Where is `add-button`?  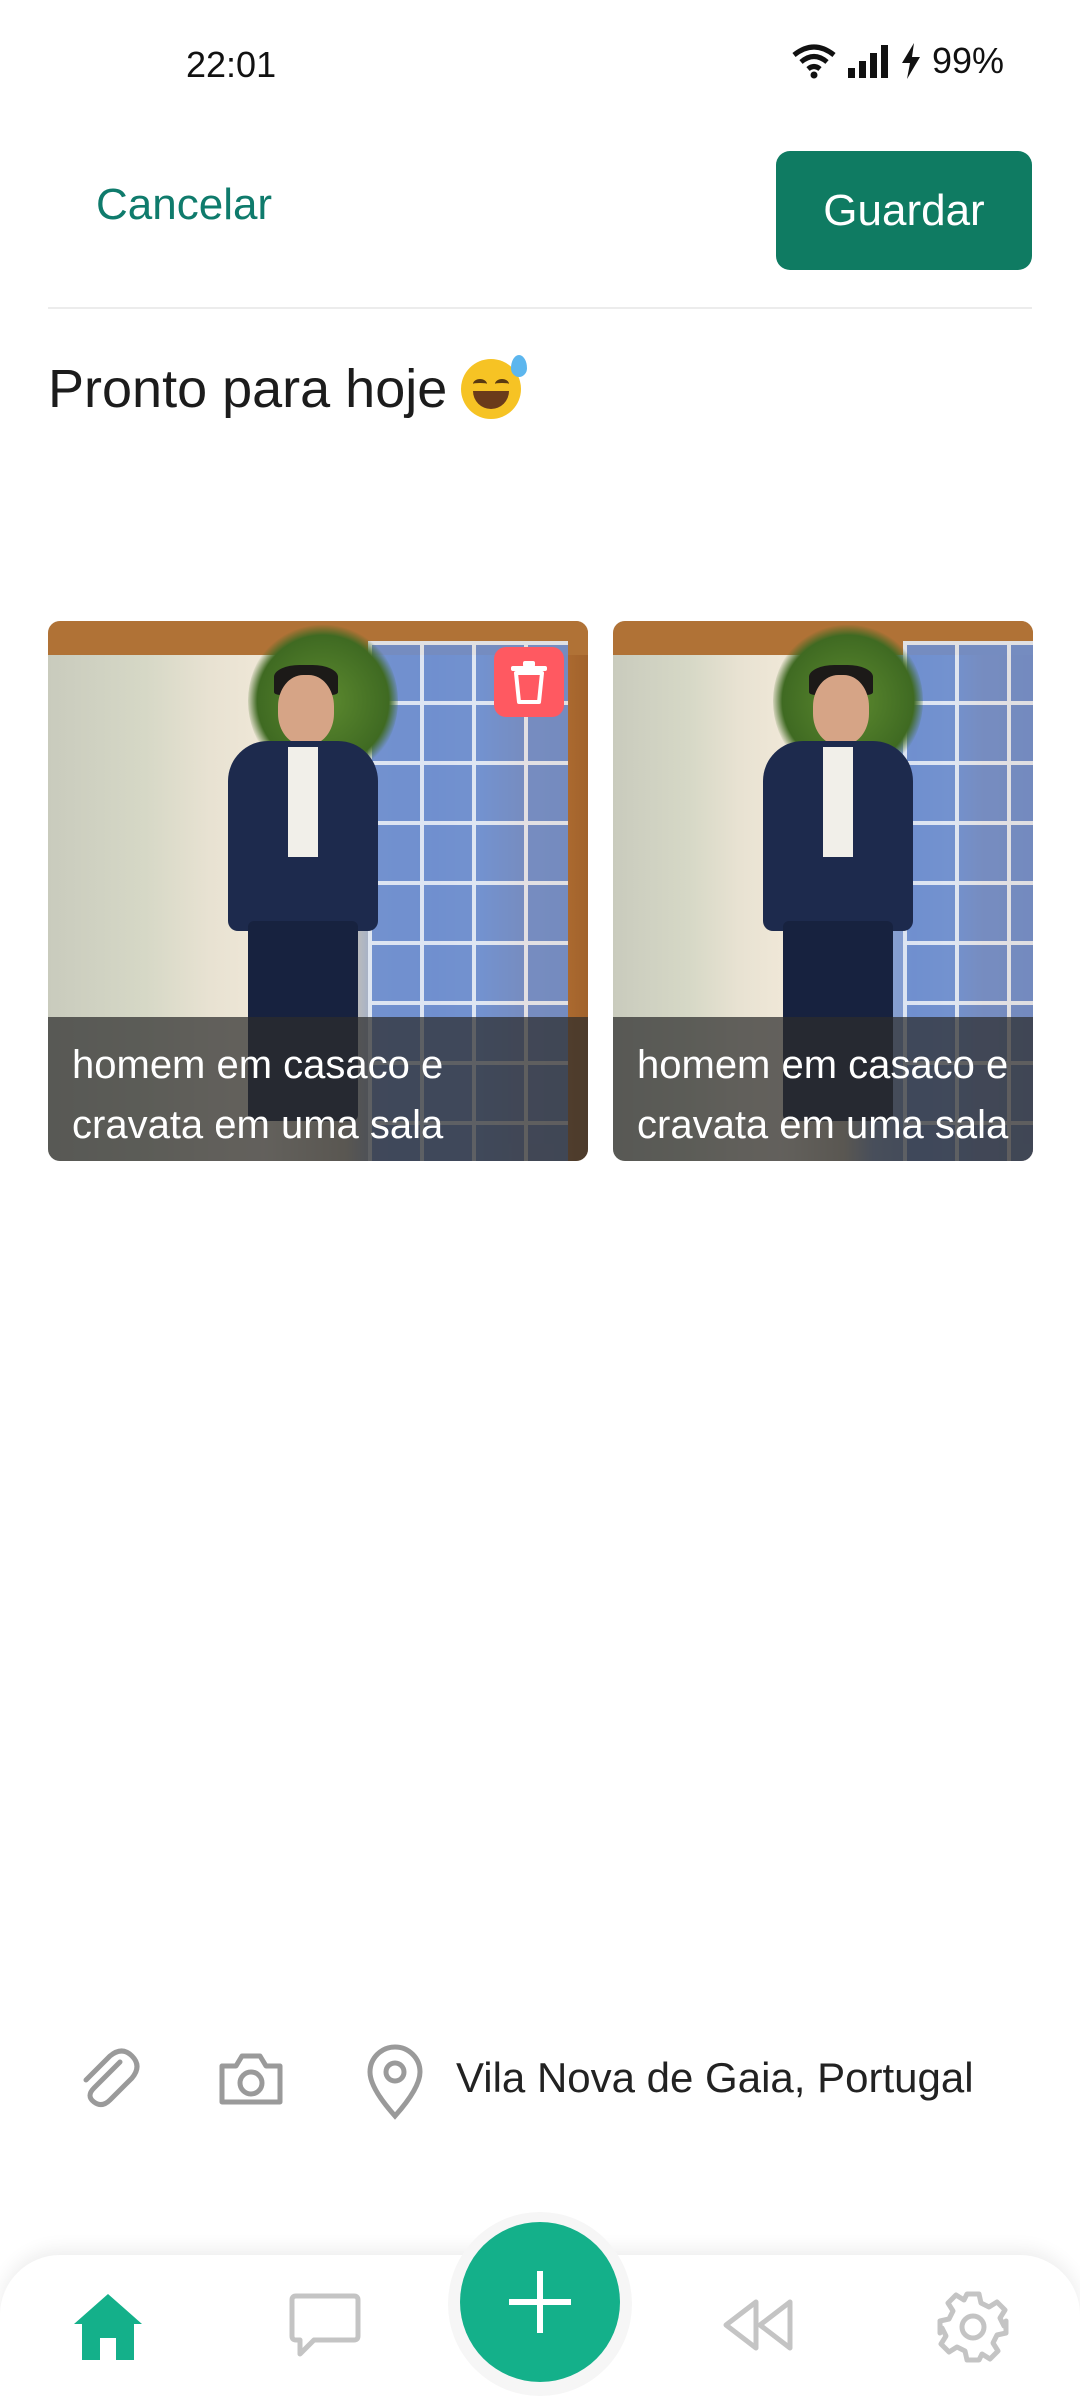 add-button is located at coordinates (540, 2302).